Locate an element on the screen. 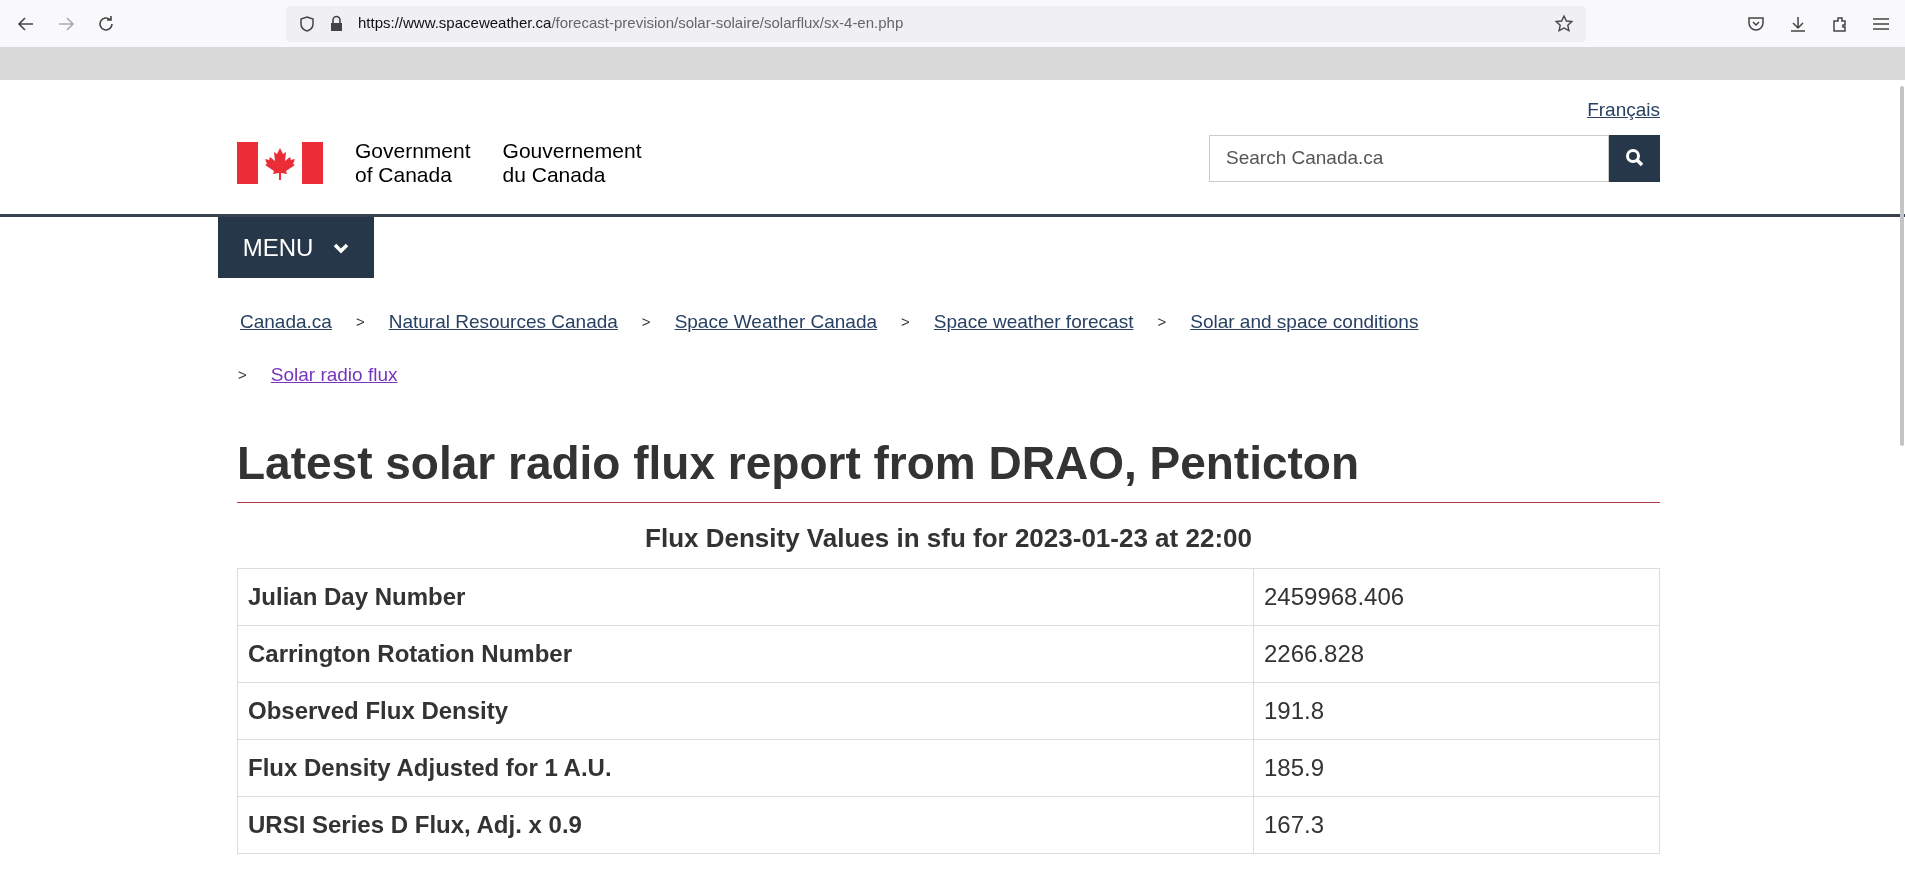  scrollbar is located at coordinates (1902, 266).